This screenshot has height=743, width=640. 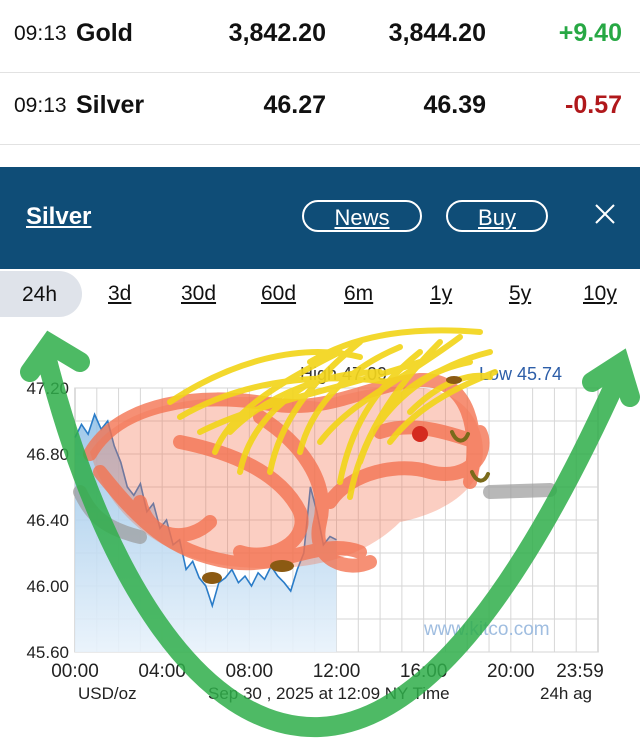 I want to click on quote-name: Gold, so click(x=104, y=33).